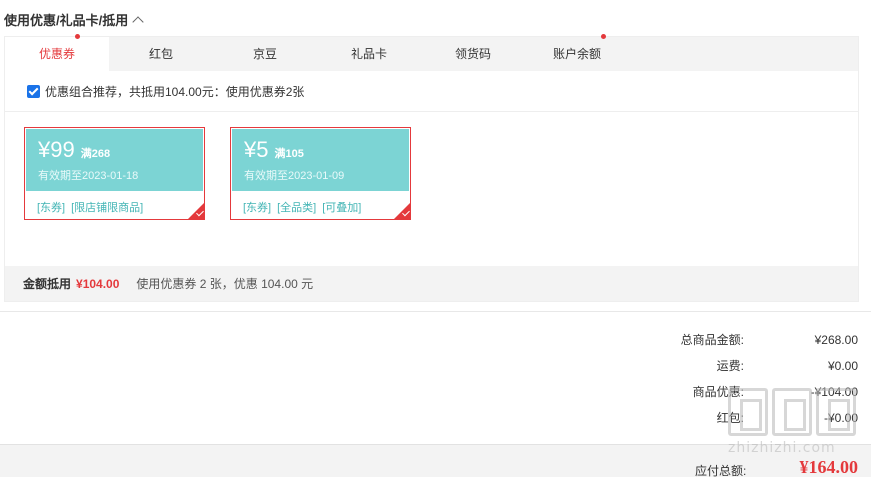 The image size is (871, 477). I want to click on chevron-up-icon, so click(138, 21).